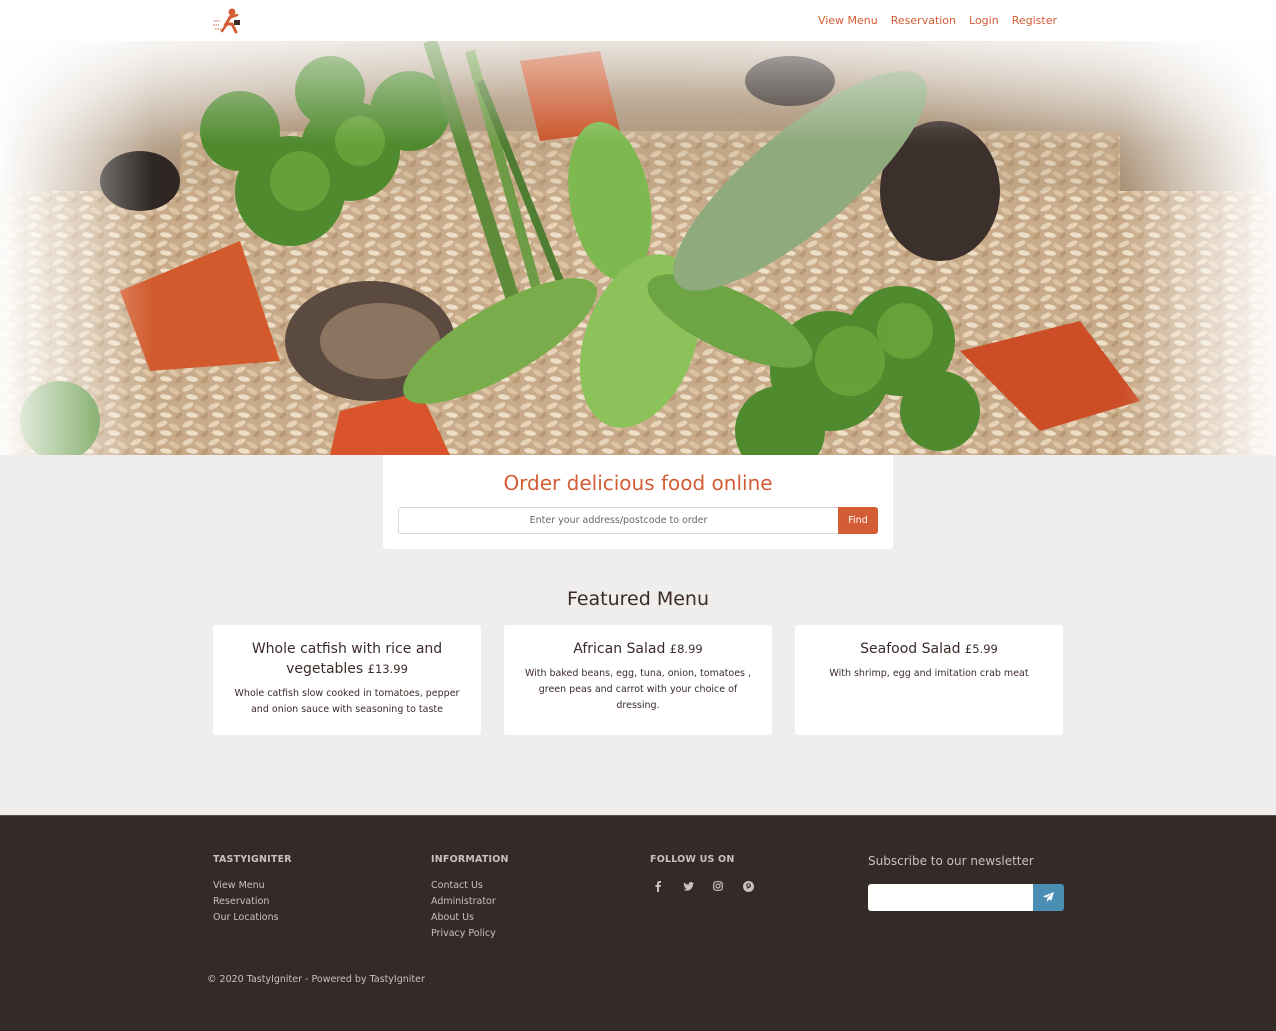 This screenshot has height=1031, width=1276. What do you see at coordinates (703, 886) in the screenshot?
I see `social-links` at bounding box center [703, 886].